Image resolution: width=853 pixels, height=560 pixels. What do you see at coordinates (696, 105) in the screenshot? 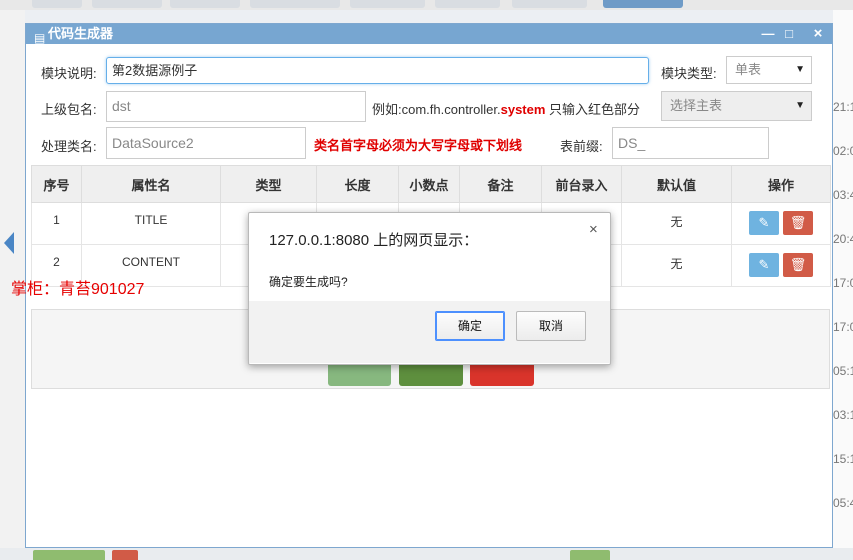
I see `master-table-value: 选择主表` at bounding box center [696, 105].